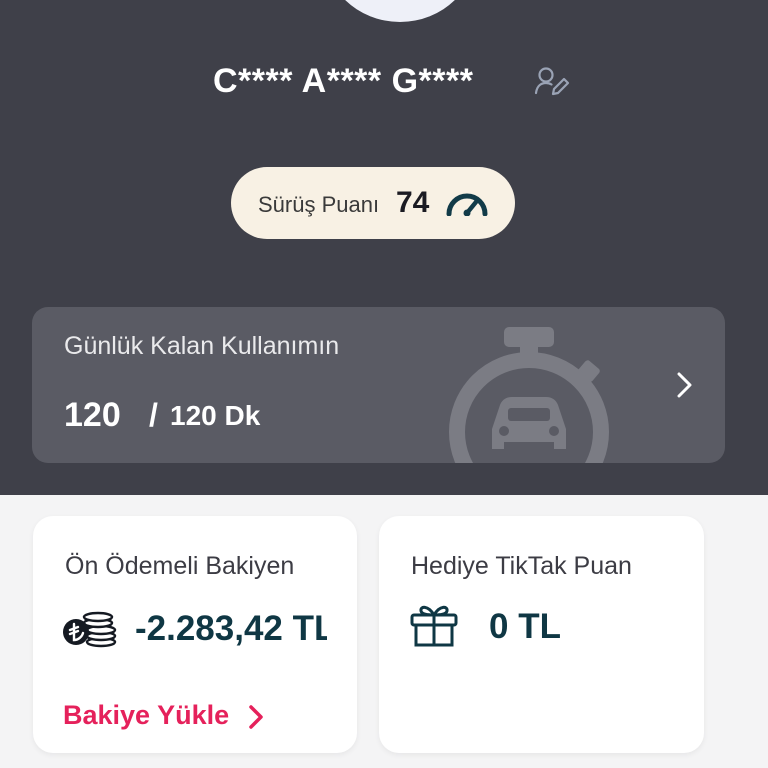  Describe the element at coordinates (92, 415) in the screenshot. I see `daily-usage-remaining: 120` at that location.